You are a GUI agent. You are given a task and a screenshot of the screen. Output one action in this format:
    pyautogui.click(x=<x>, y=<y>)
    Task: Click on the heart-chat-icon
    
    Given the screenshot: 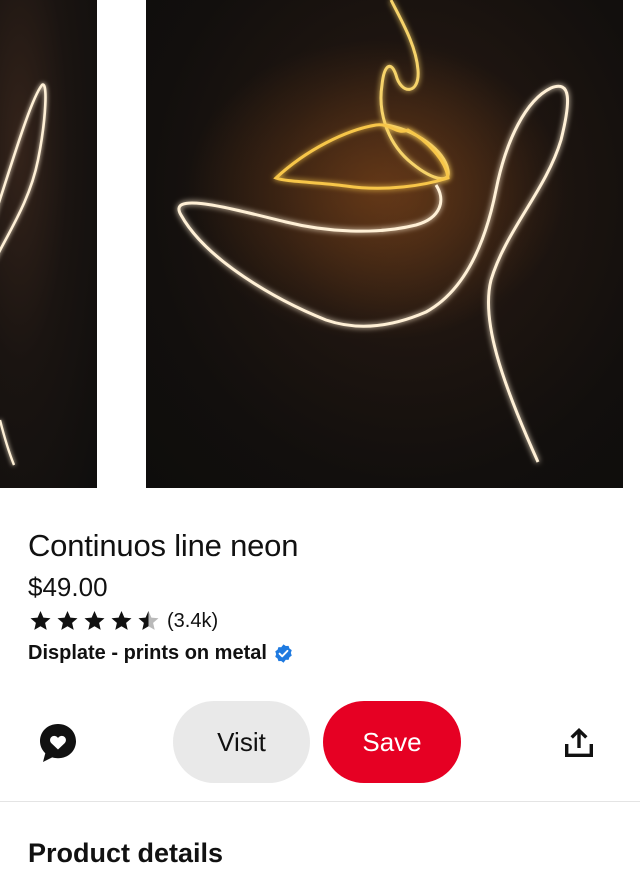 What is the action you would take?
    pyautogui.click(x=58, y=743)
    